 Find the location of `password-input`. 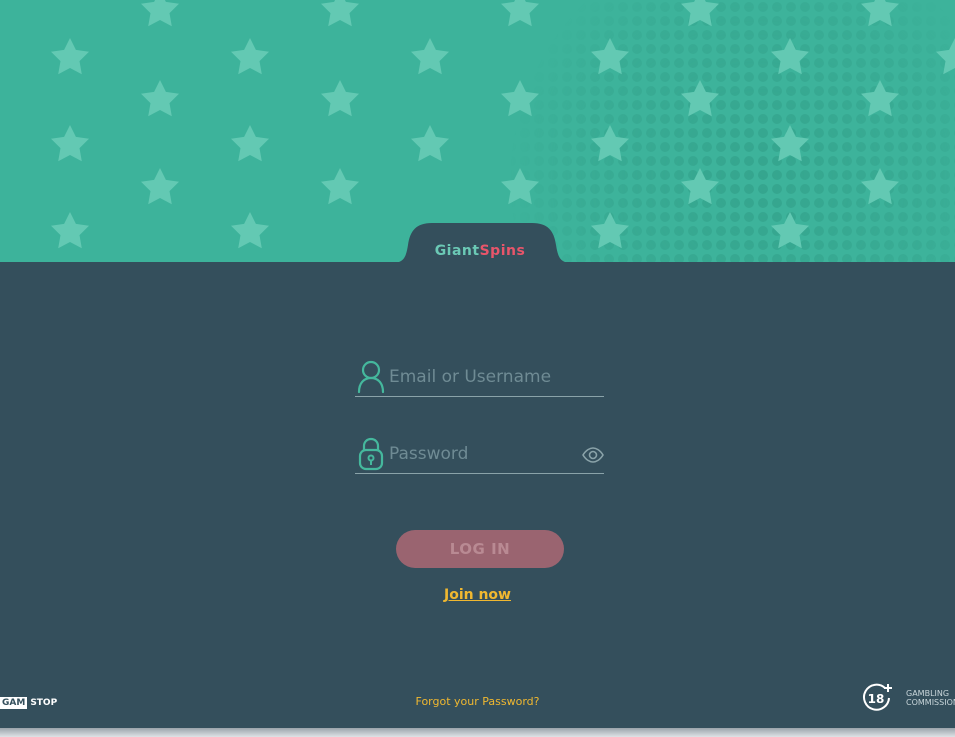

password-input is located at coordinates (479, 454).